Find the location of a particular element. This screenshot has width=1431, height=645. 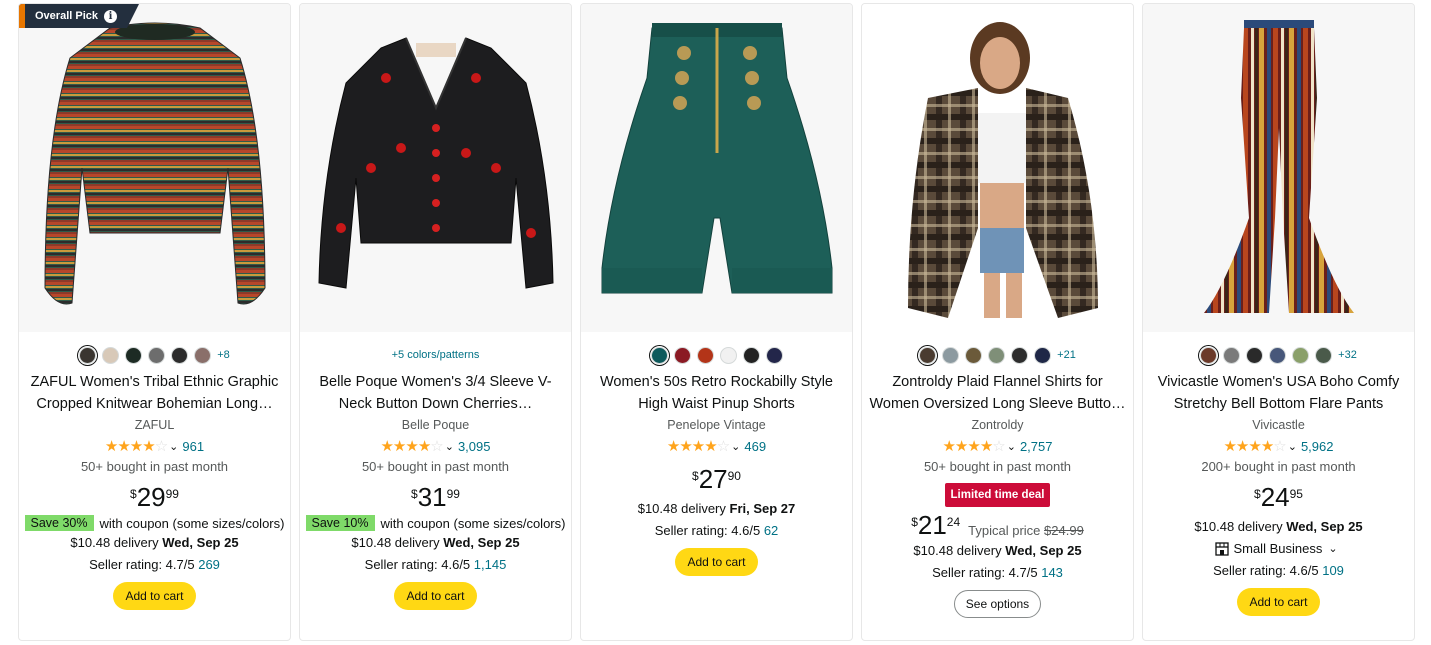

coupon-text: with coupon (some sizes/colors) is located at coordinates (192, 523).